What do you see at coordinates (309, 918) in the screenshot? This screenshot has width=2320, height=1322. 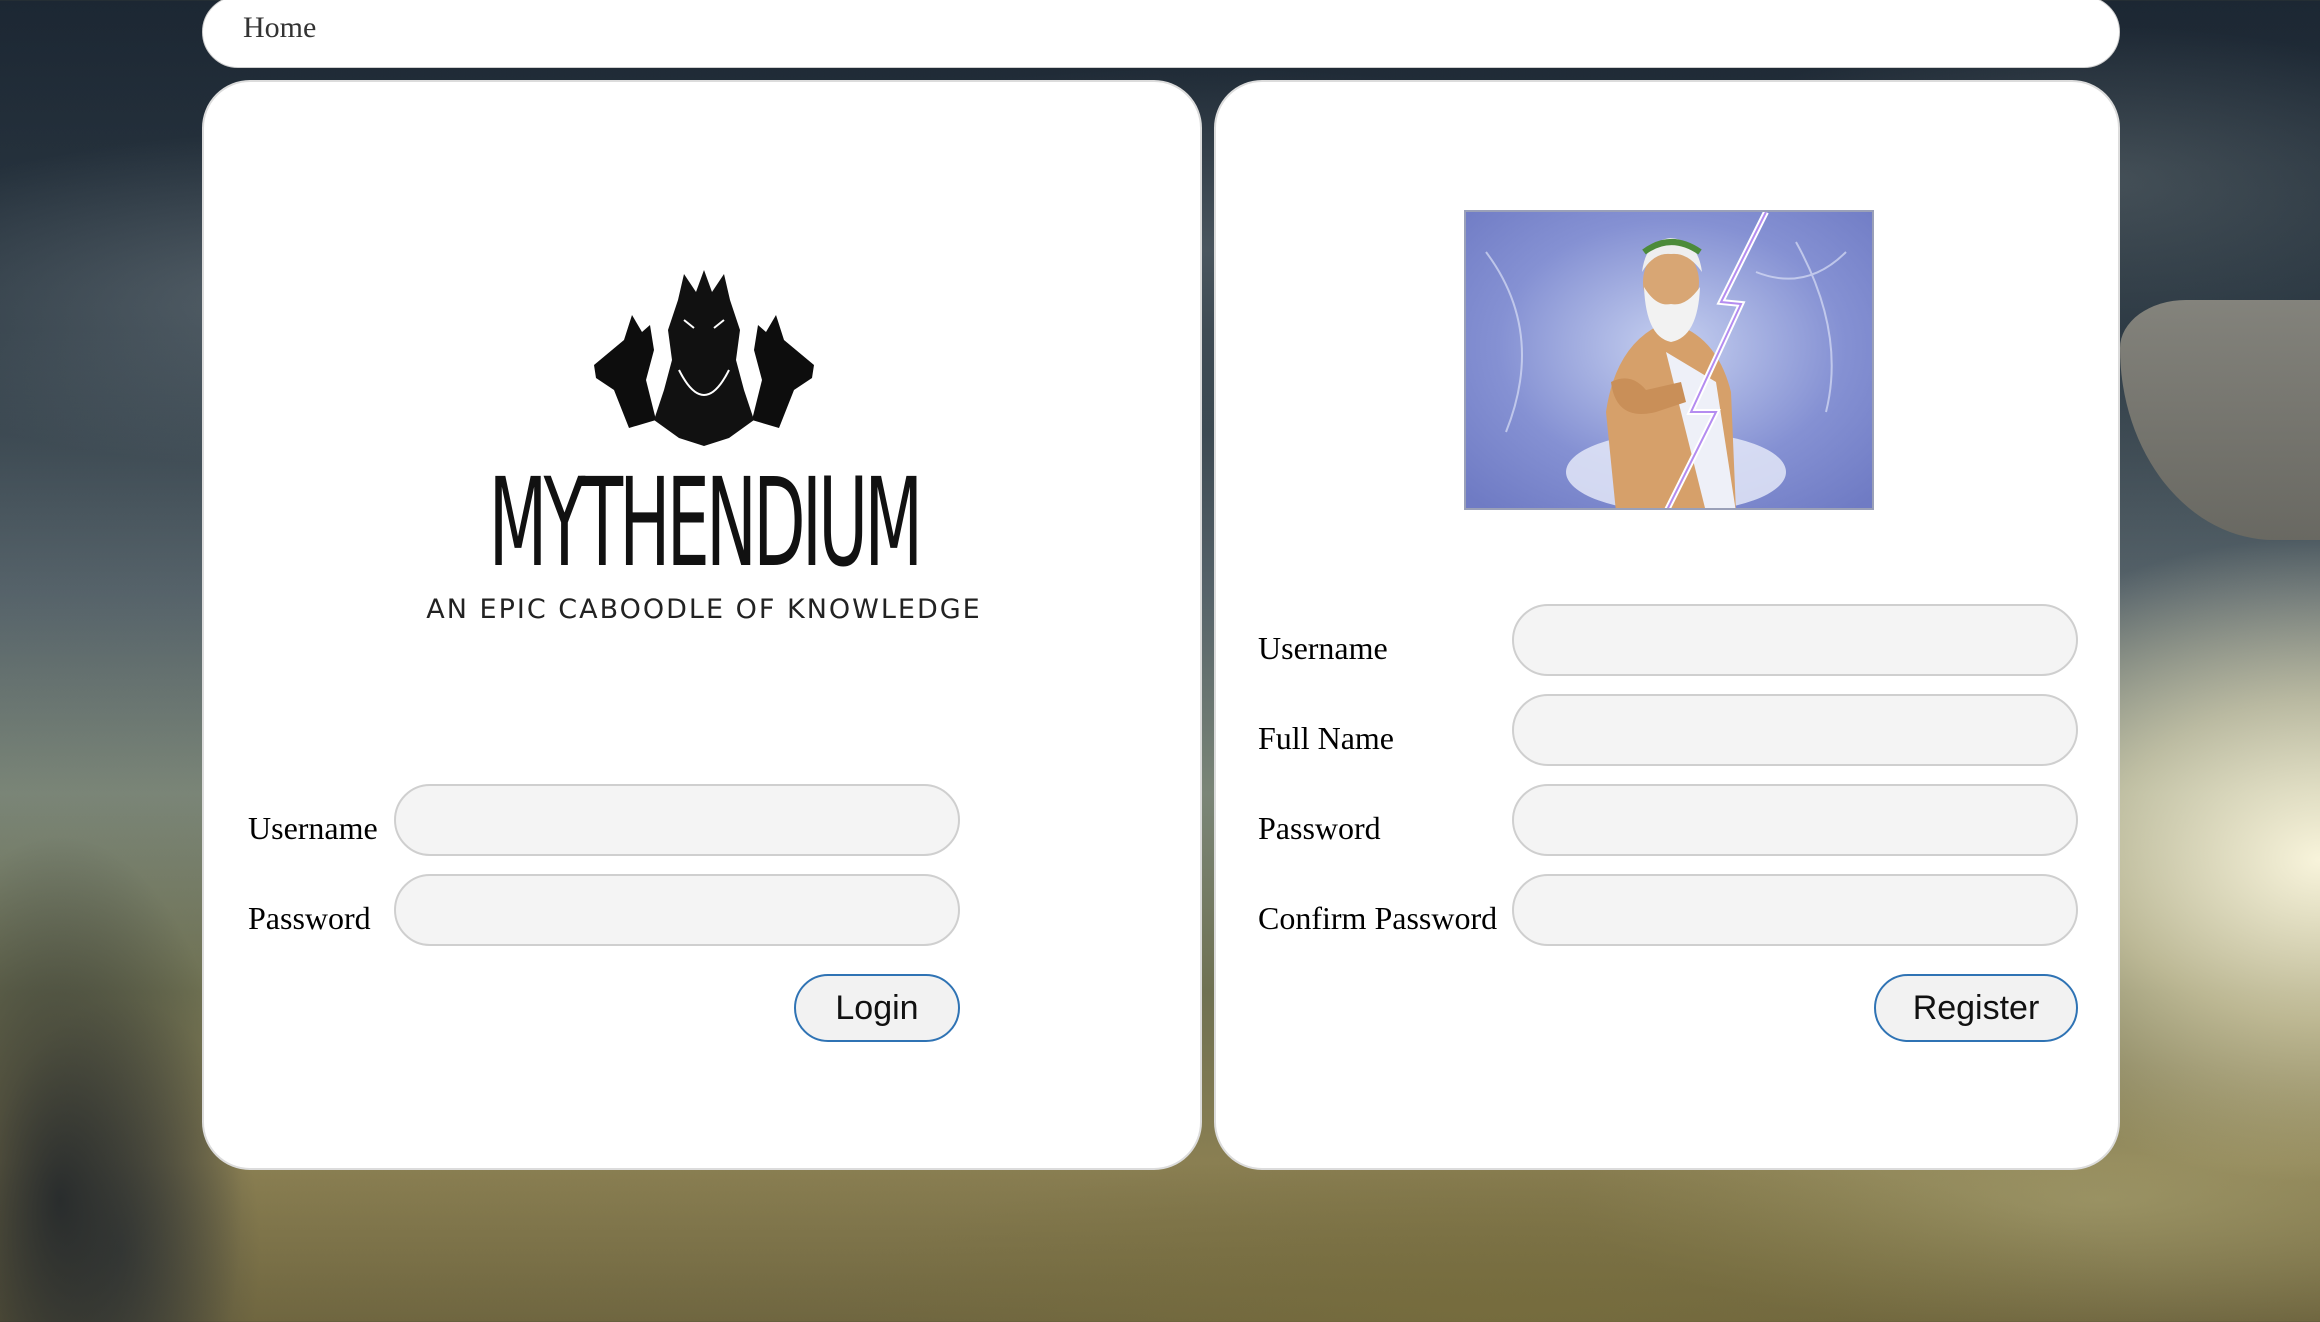 I see `login-password-label: Password` at bounding box center [309, 918].